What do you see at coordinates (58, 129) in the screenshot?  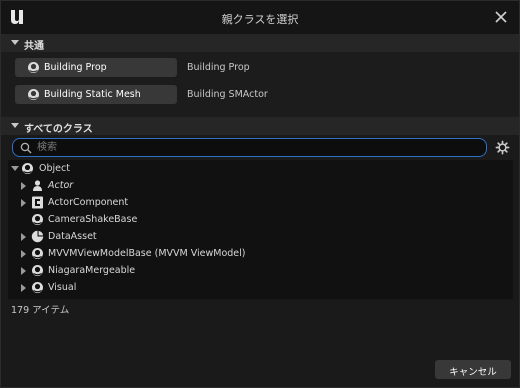 I see `all-classes-section-label: すべてのクラス` at bounding box center [58, 129].